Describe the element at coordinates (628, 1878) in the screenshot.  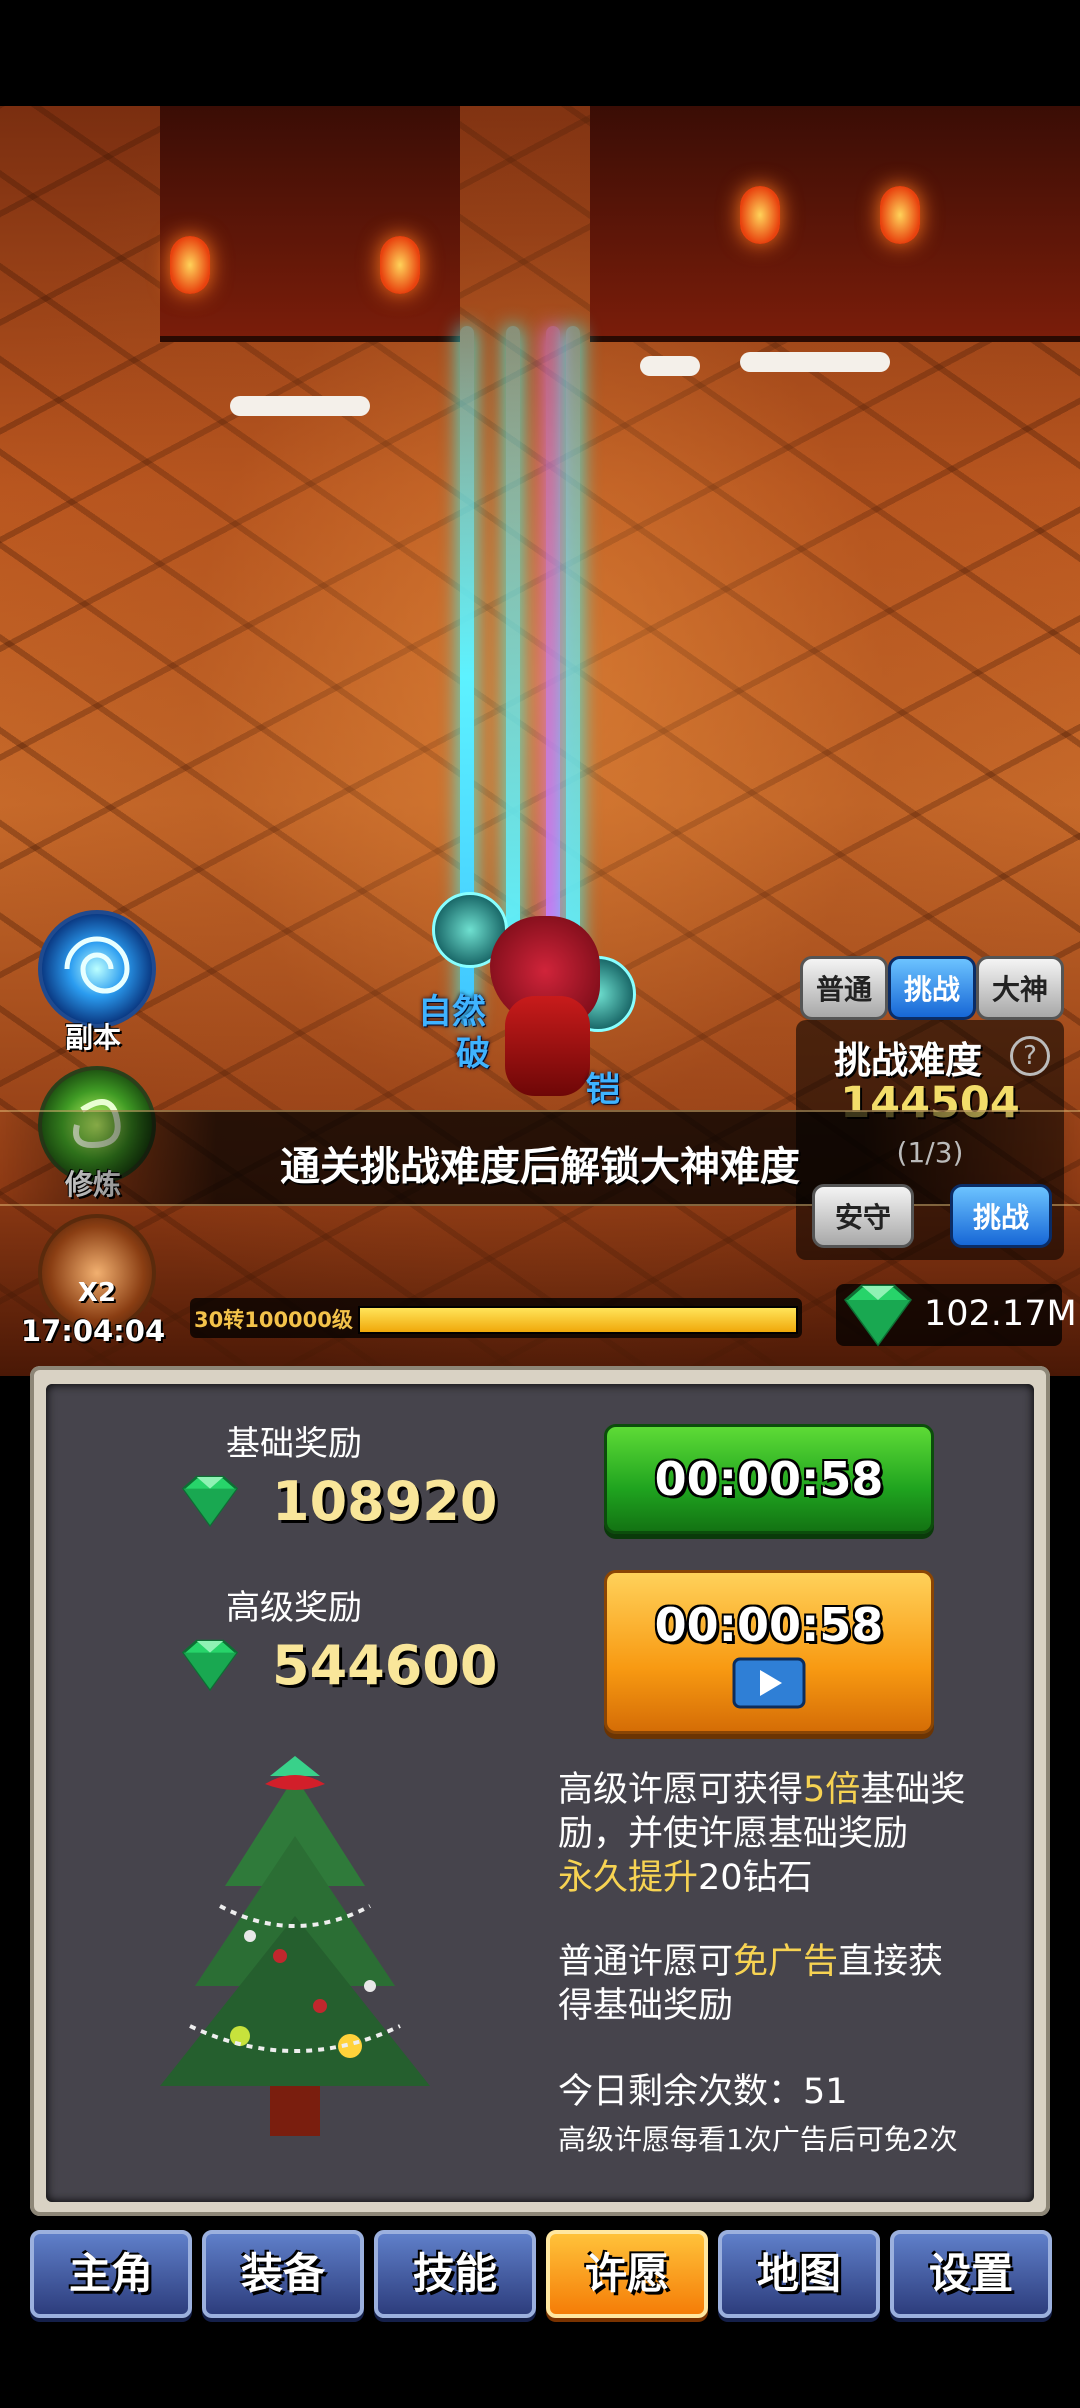
I see `desc-highlight: 永久提升` at that location.